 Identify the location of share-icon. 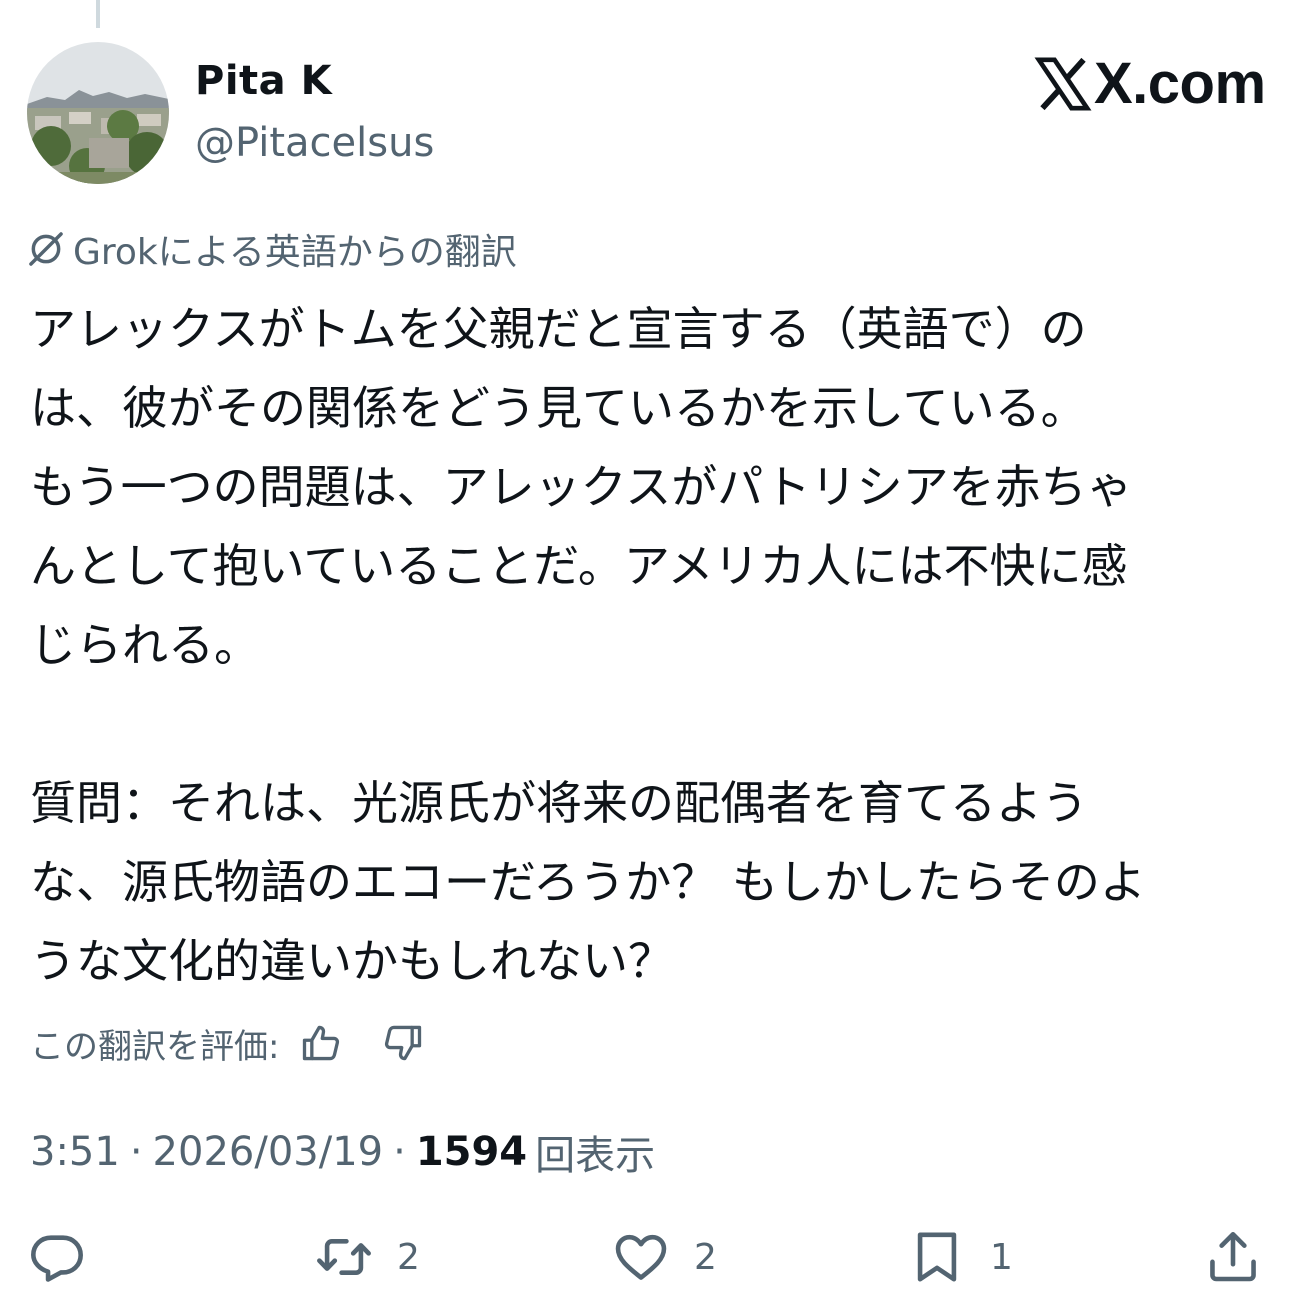
(1233, 1256).